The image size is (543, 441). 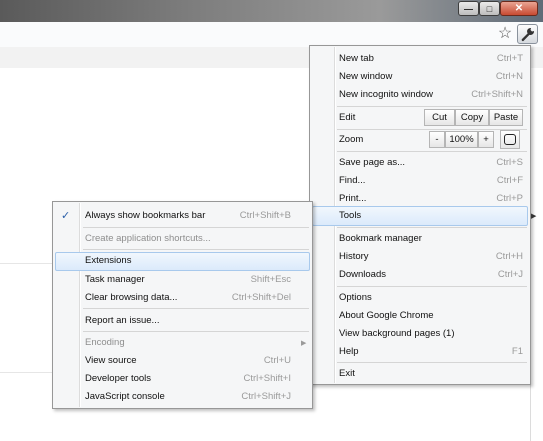 I want to click on menu-item-label: Edit, so click(x=347, y=117).